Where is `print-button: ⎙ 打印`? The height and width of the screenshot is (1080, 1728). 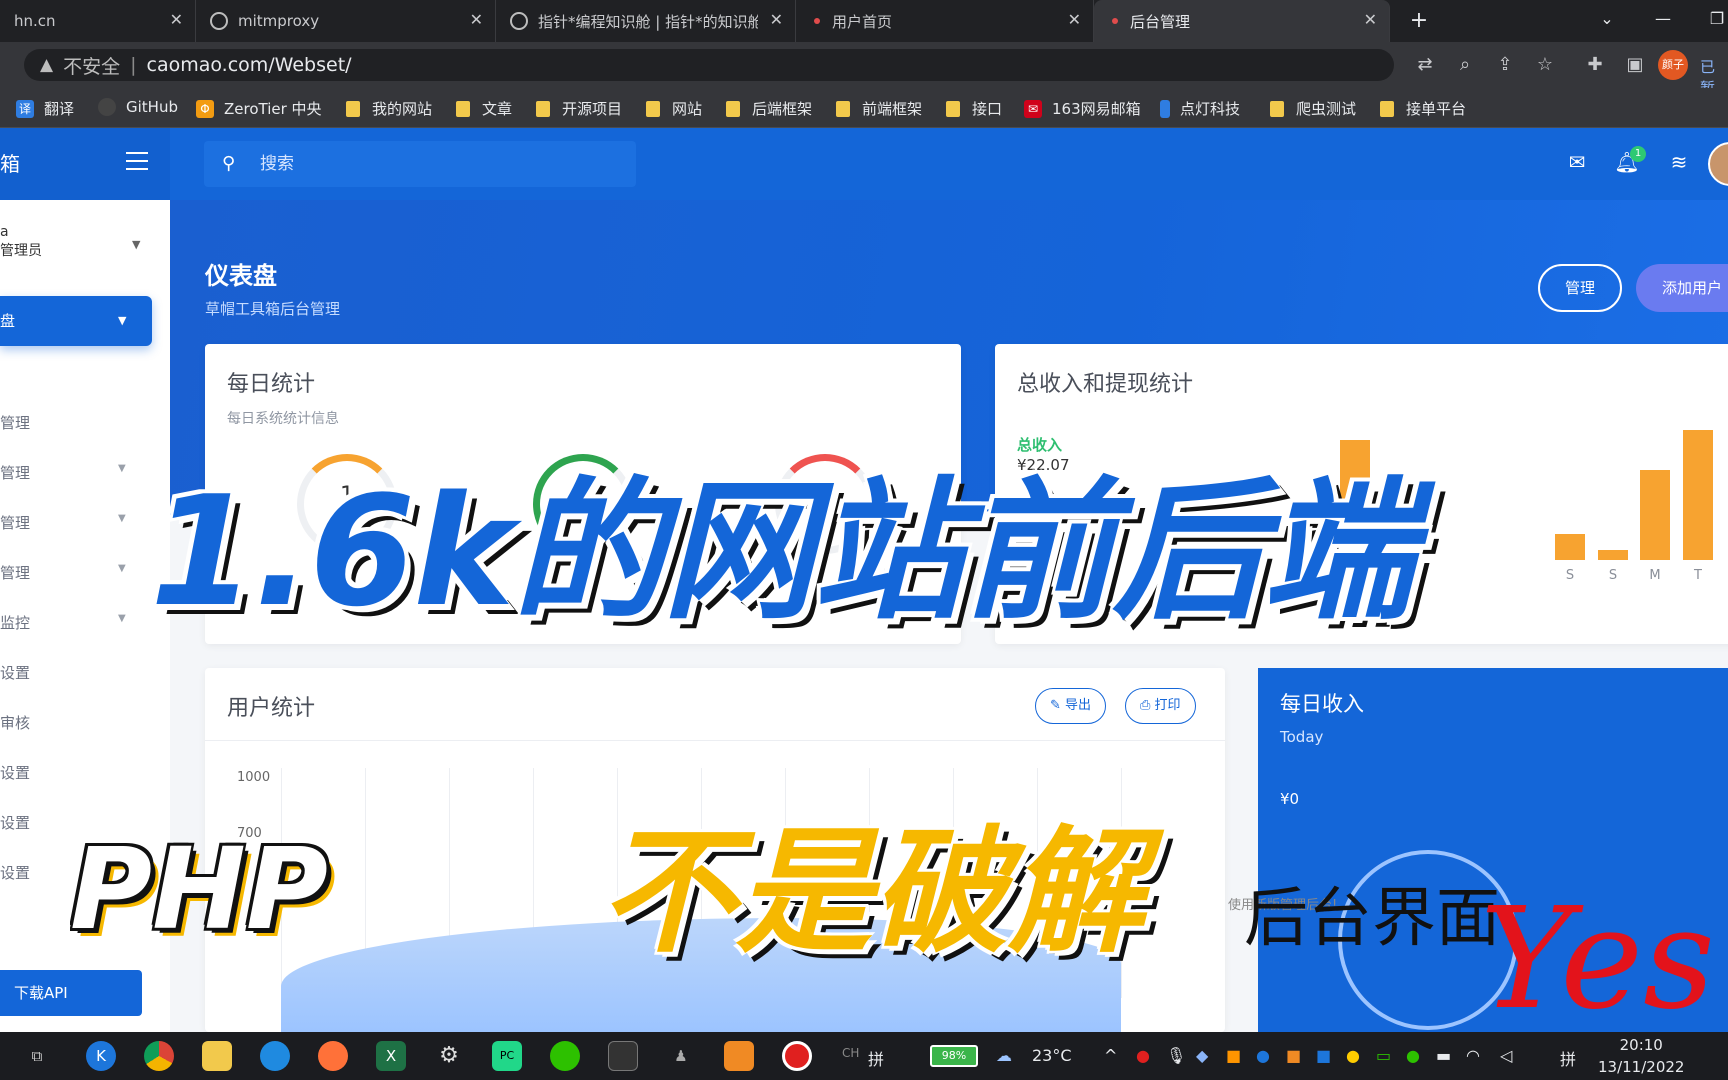 print-button: ⎙ 打印 is located at coordinates (1160, 706).